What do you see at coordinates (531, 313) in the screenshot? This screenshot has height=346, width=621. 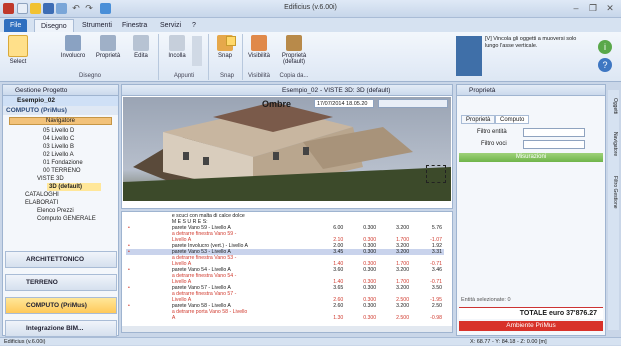 I see `totale-label: TOTALE euro 37'876.27` at bounding box center [531, 313].